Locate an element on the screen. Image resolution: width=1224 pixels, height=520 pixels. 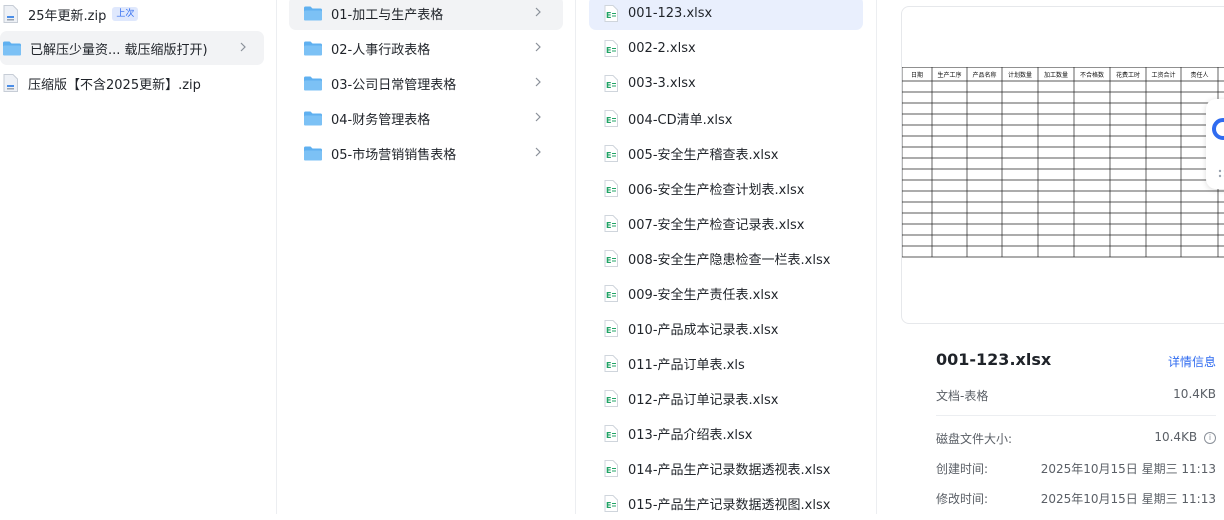
disk-size-row: 10.4KB i is located at coordinates (1185, 437).